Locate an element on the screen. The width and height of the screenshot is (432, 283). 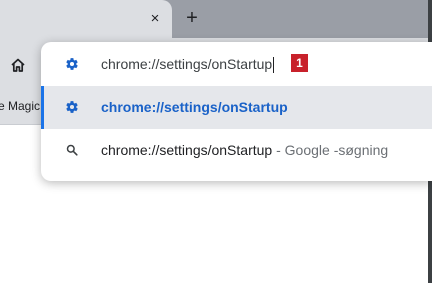
omnibox: chrome://settings/onStartup 1 is located at coordinates (236, 64).